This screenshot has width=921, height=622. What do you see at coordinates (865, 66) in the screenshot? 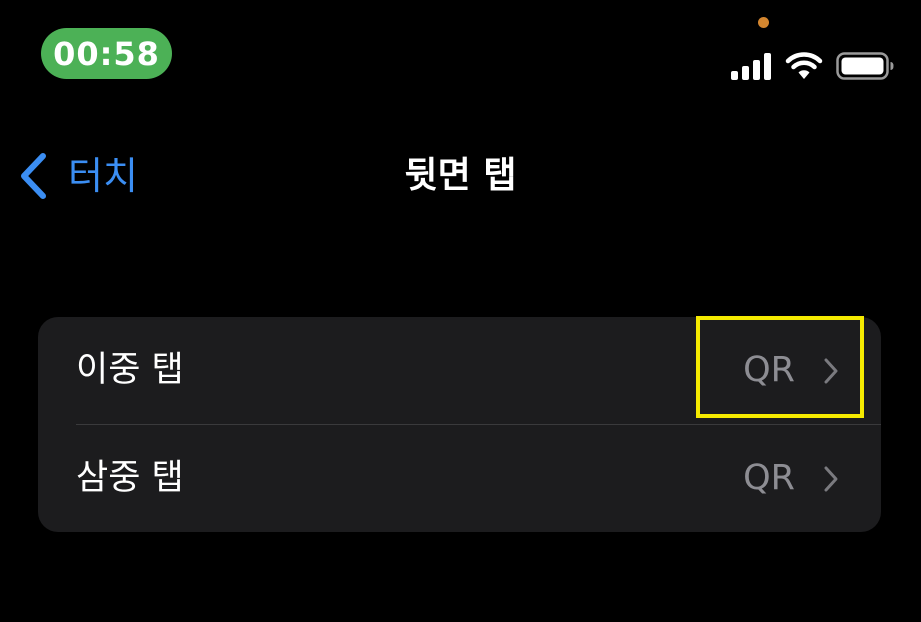
I see `battery-icon` at bounding box center [865, 66].